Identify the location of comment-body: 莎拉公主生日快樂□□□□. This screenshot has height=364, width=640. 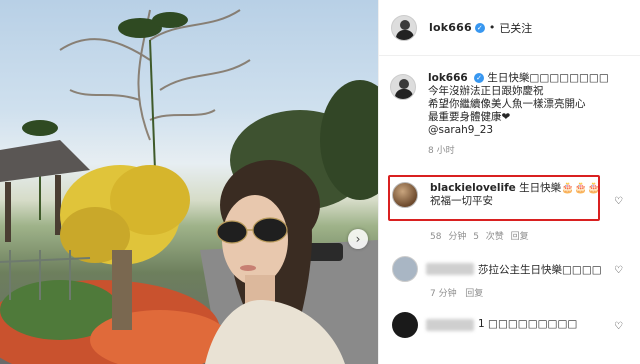
(540, 270).